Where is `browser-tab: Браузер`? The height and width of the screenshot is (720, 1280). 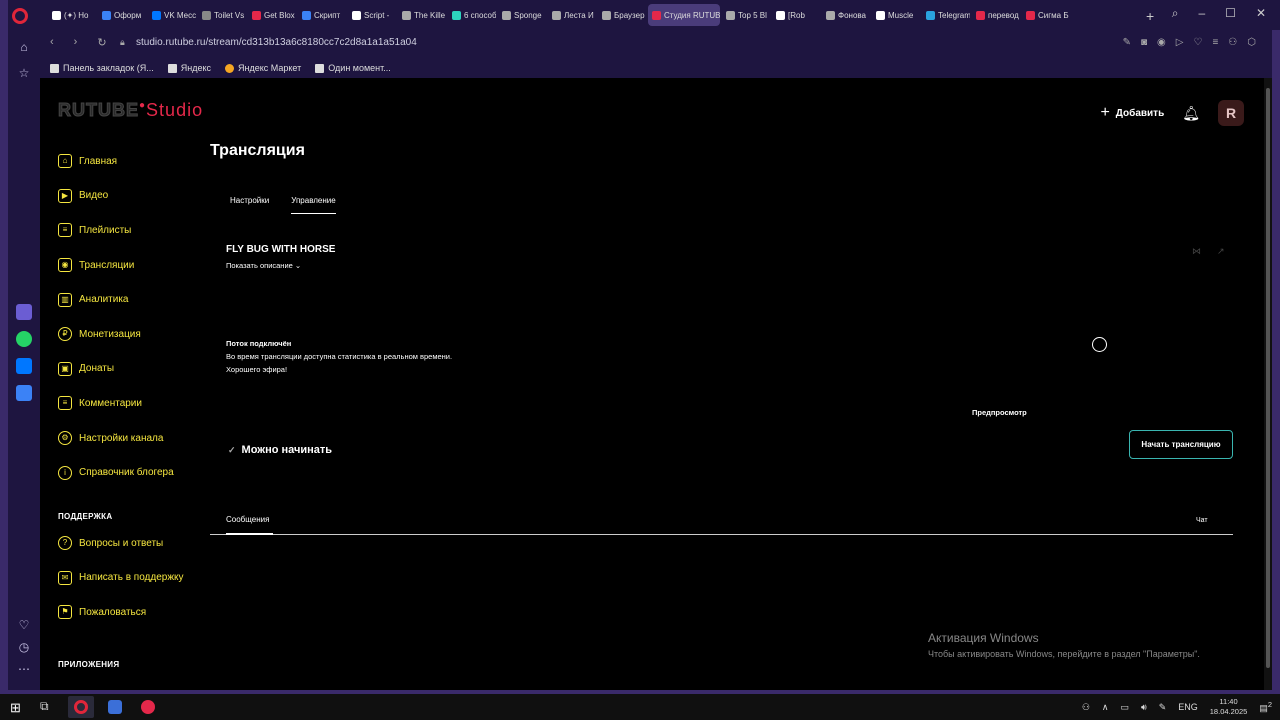
browser-tab: Браузер is located at coordinates (622, 15).